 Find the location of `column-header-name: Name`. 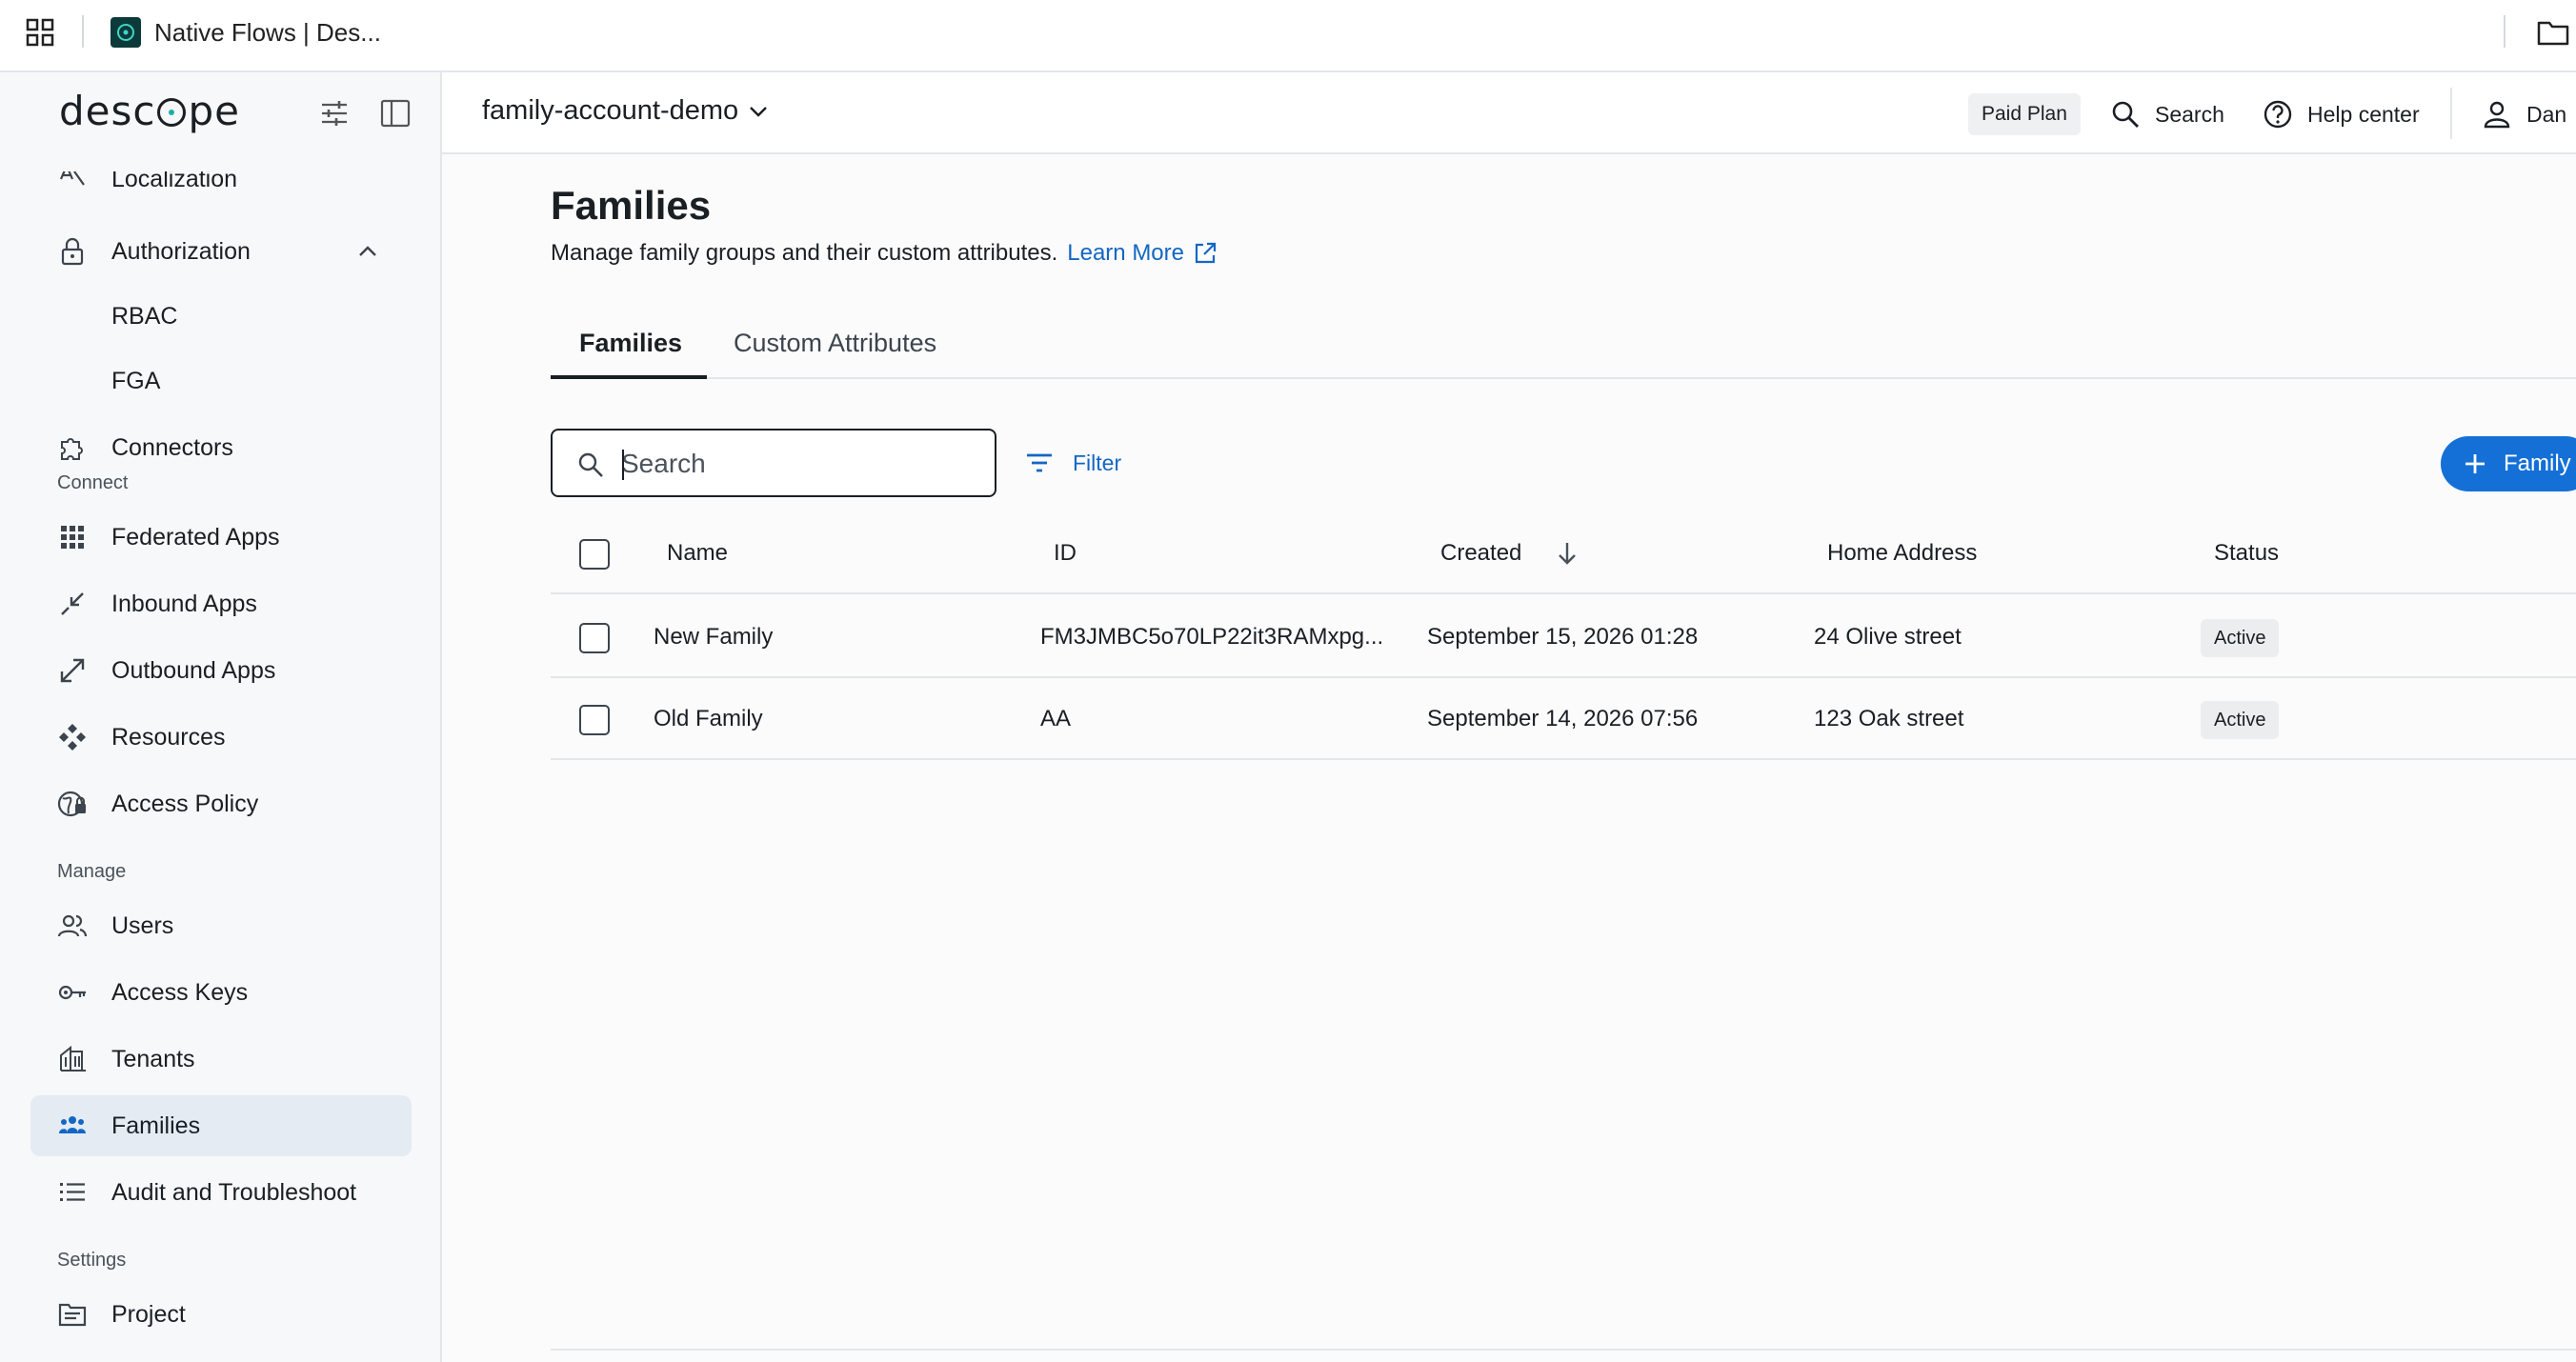

column-header-name: Name is located at coordinates (698, 553).